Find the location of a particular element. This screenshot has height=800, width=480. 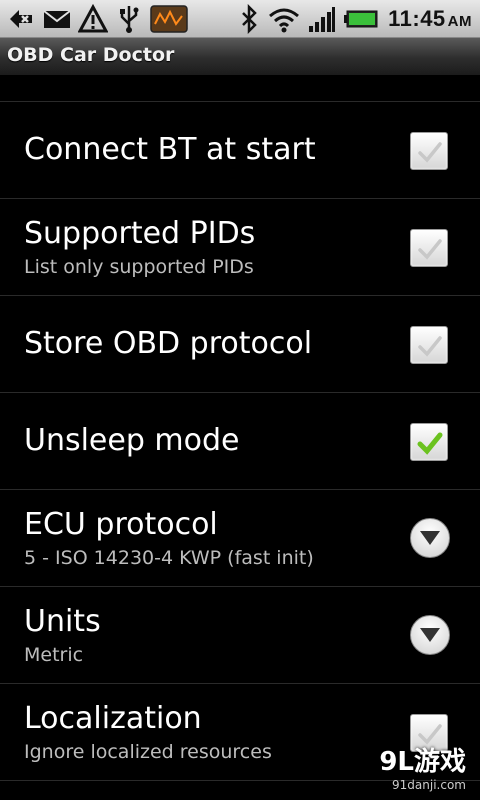

bluetooth-icon is located at coordinates (249, 19).